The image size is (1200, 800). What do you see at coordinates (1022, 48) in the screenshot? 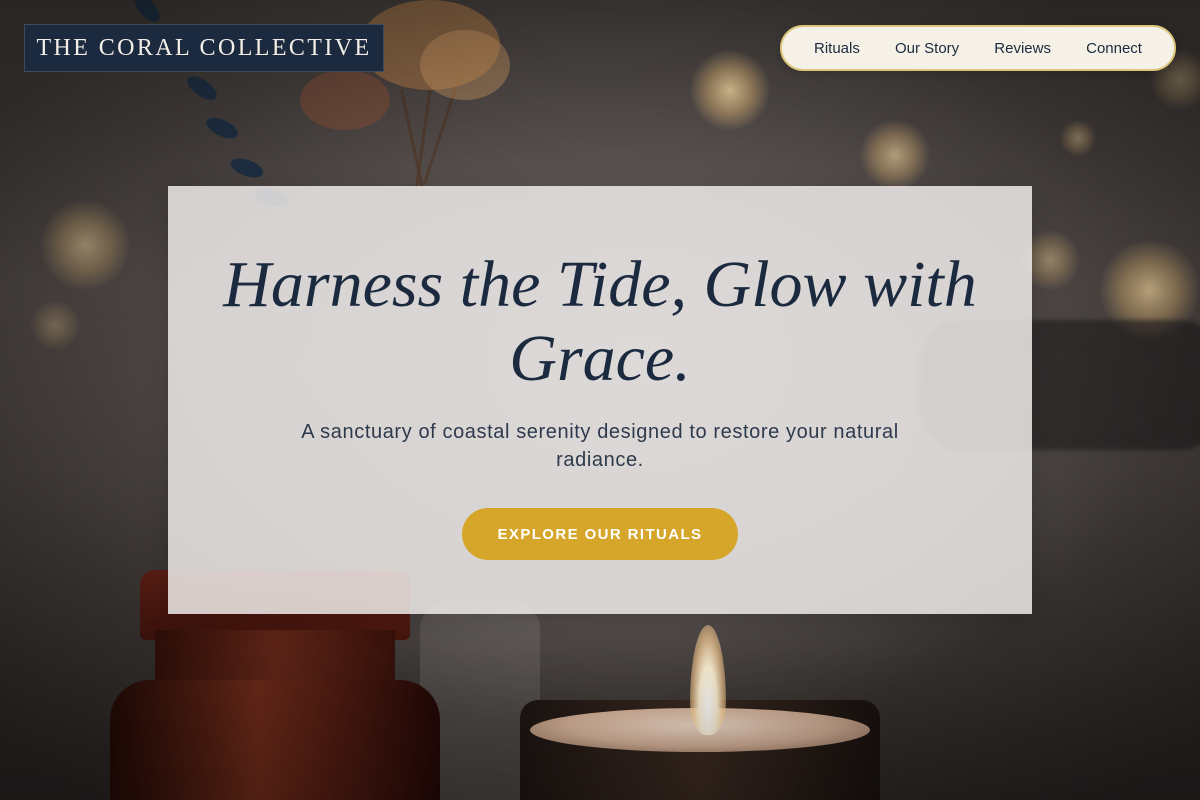
I see `nav-item-reviews: Reviews` at bounding box center [1022, 48].